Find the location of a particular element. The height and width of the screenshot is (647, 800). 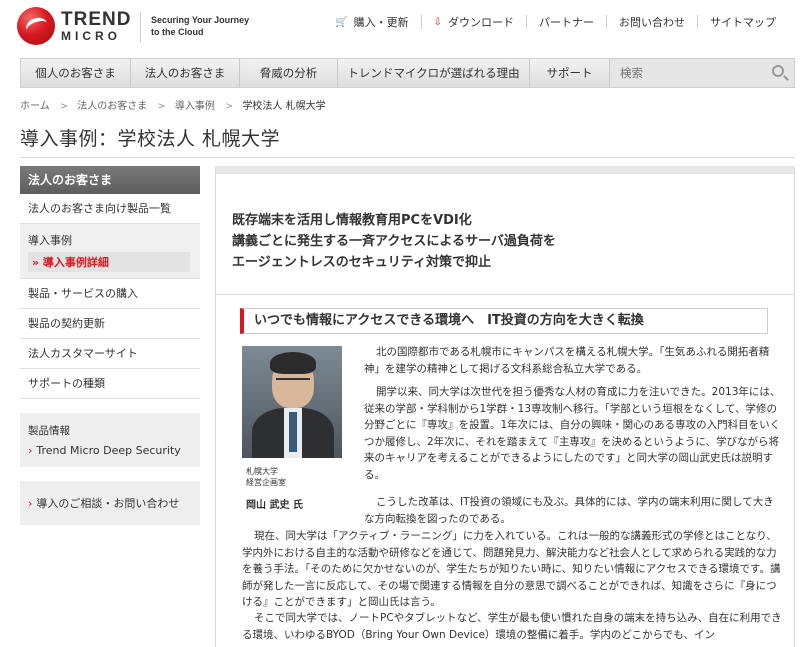

interviewee-photo is located at coordinates (292, 402).